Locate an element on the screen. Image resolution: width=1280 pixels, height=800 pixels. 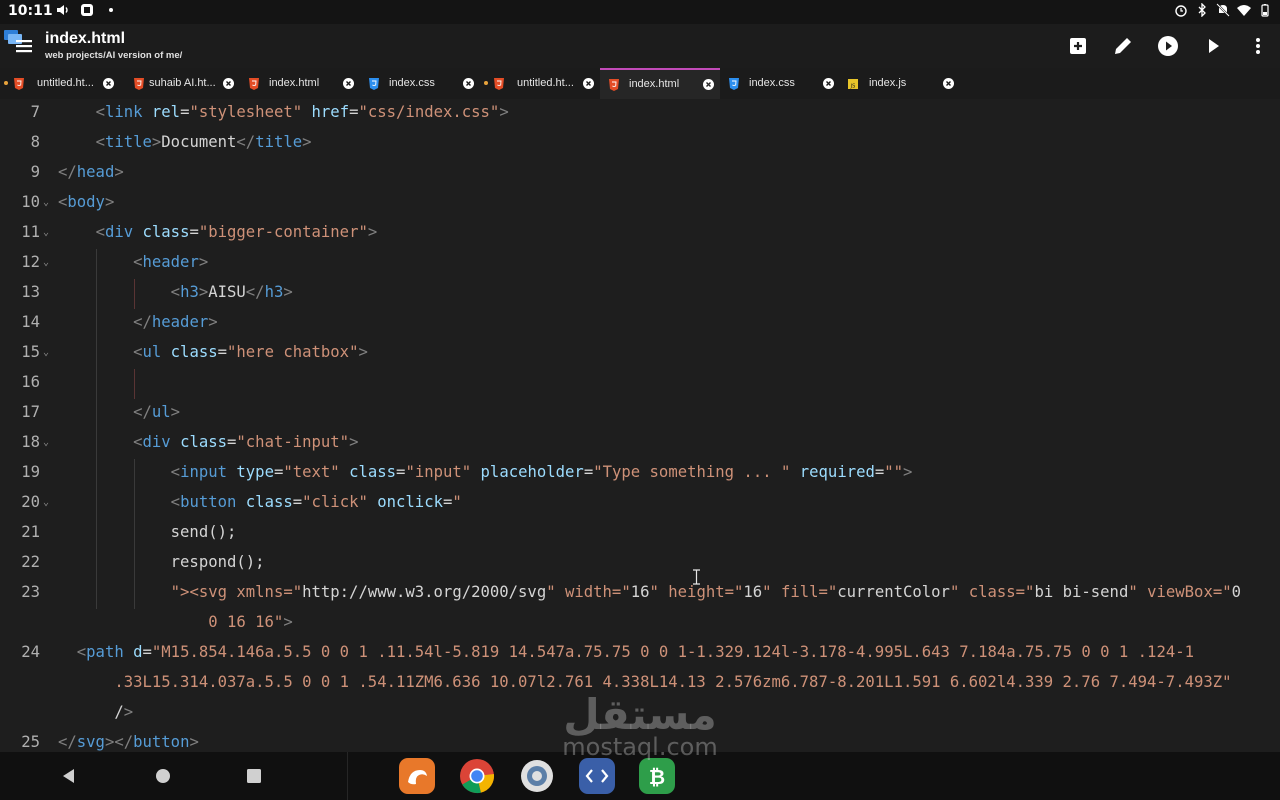
home-icon is located at coordinates (163, 776).